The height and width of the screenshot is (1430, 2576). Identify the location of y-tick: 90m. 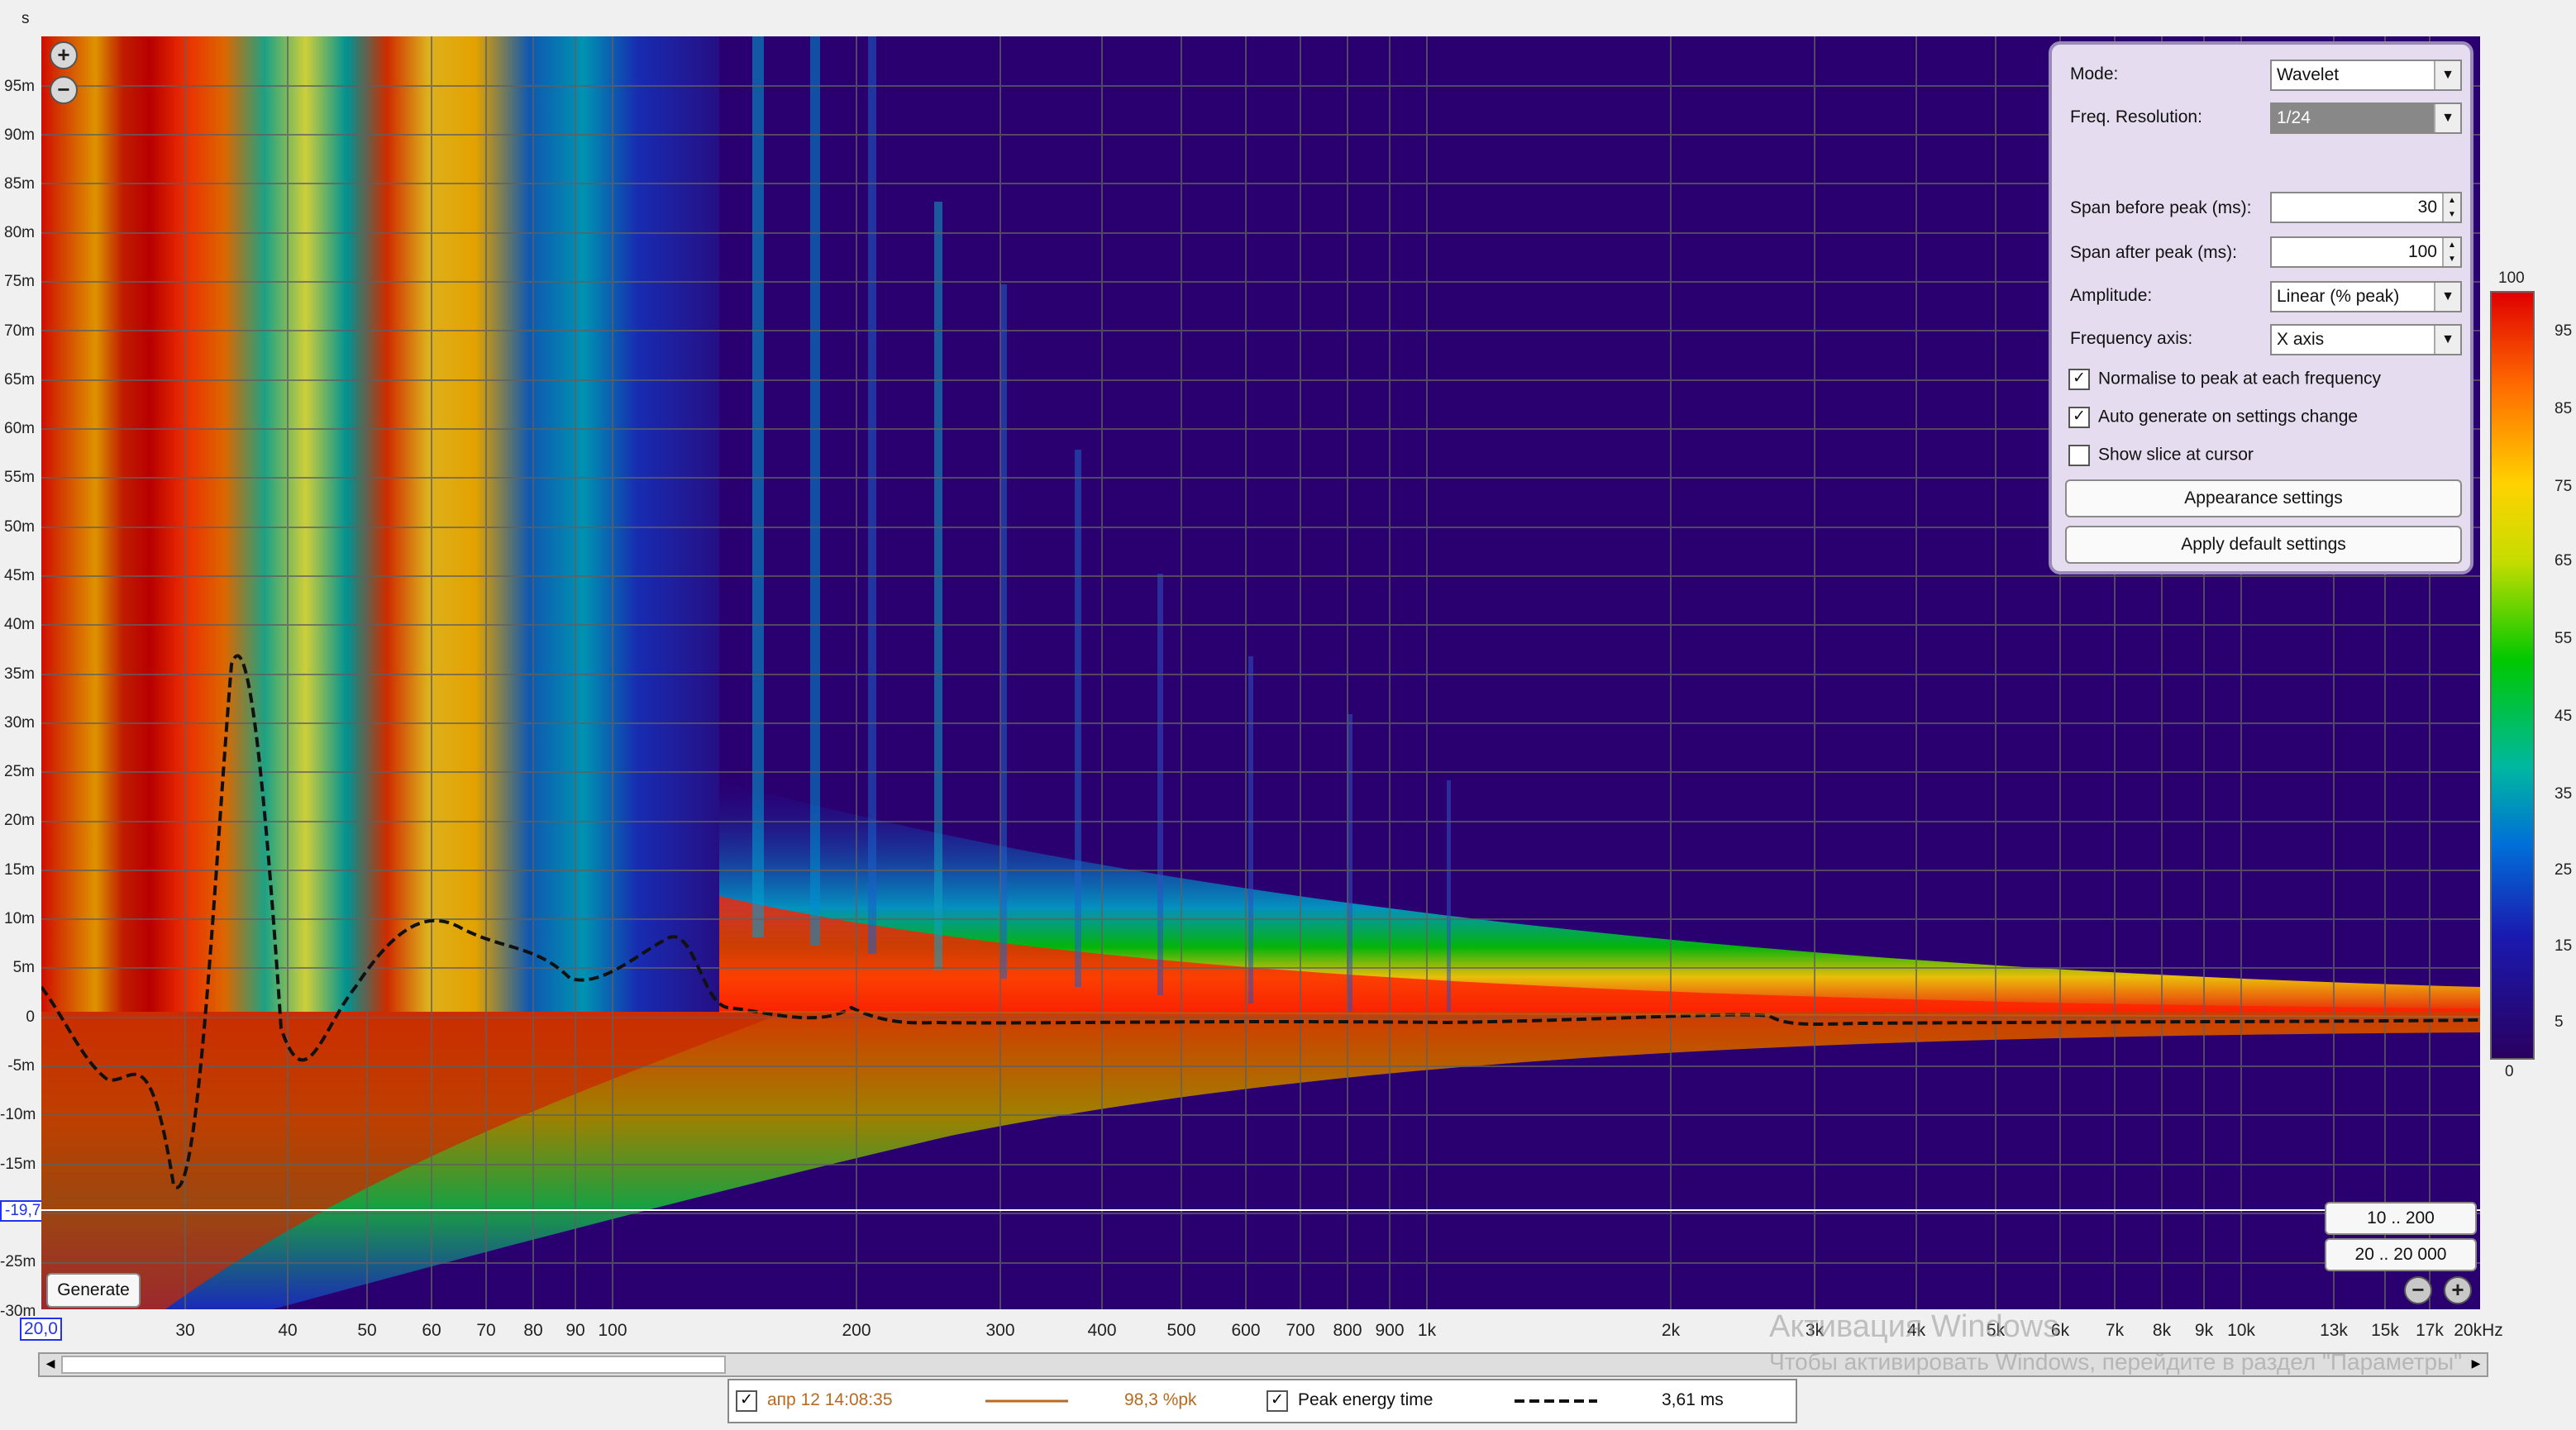
(19, 135).